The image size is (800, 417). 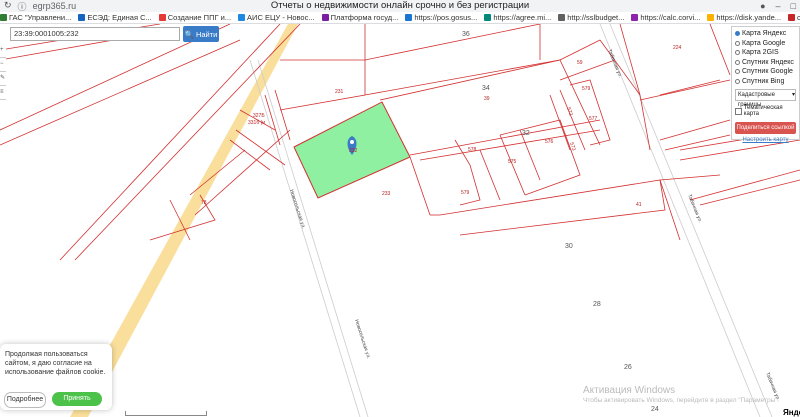 What do you see at coordinates (3, 79) in the screenshot?
I see `ruler-icon: ✎` at bounding box center [3, 79].